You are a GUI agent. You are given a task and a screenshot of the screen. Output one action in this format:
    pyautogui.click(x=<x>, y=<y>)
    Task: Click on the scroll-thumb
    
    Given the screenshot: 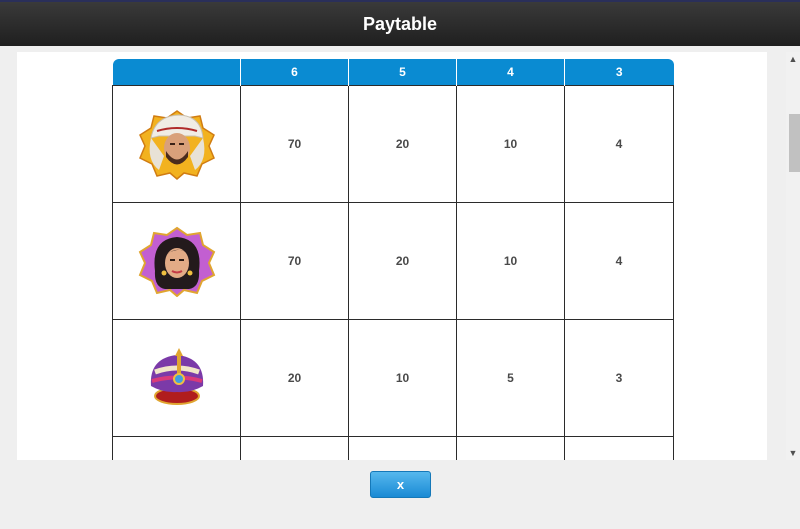 What is the action you would take?
    pyautogui.click(x=794, y=143)
    